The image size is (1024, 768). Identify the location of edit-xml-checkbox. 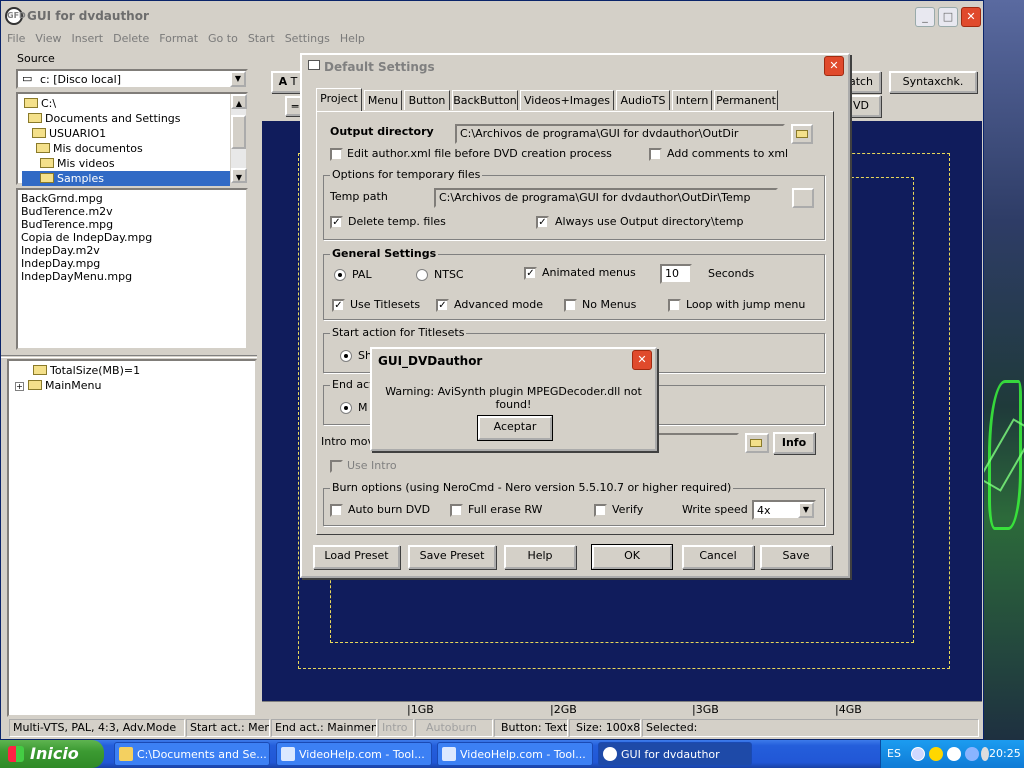
(336, 154).